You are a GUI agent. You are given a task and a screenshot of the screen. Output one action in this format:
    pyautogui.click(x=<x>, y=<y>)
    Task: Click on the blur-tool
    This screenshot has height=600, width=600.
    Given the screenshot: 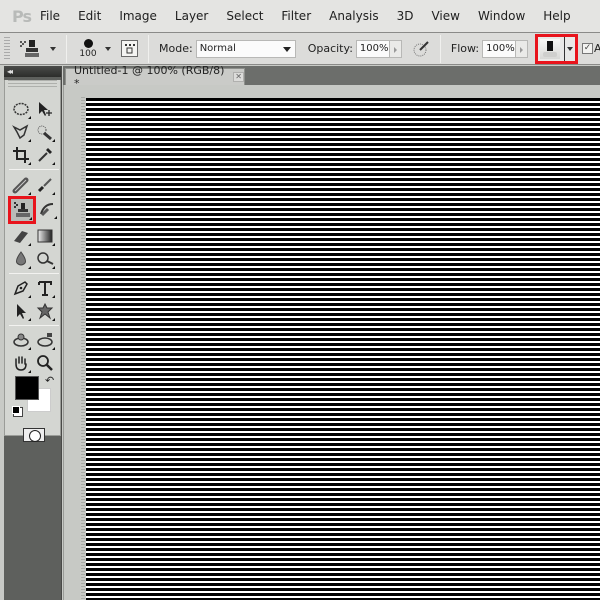 What is the action you would take?
    pyautogui.click(x=21, y=259)
    